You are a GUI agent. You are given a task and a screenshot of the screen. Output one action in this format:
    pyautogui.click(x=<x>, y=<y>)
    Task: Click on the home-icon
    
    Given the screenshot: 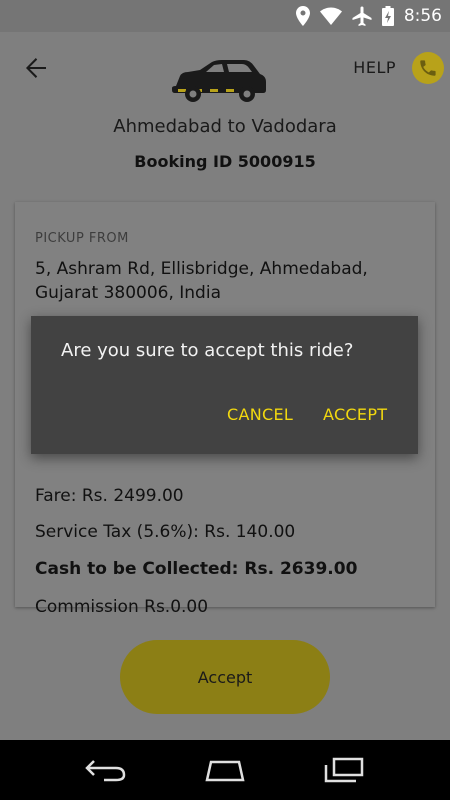 What is the action you would take?
    pyautogui.click(x=225, y=771)
    